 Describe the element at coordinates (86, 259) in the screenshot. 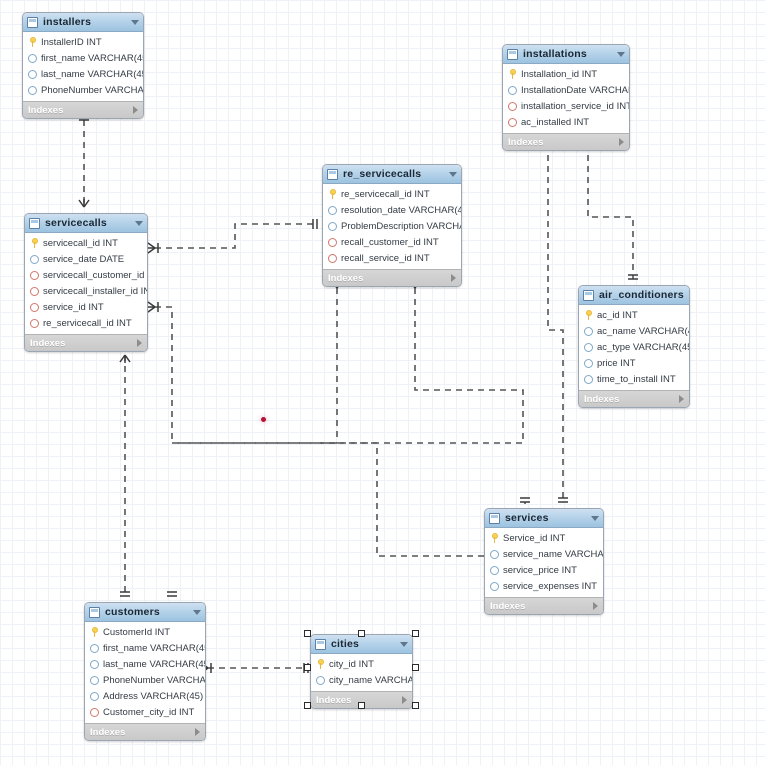

I see `table-column: service_date DATE` at that location.